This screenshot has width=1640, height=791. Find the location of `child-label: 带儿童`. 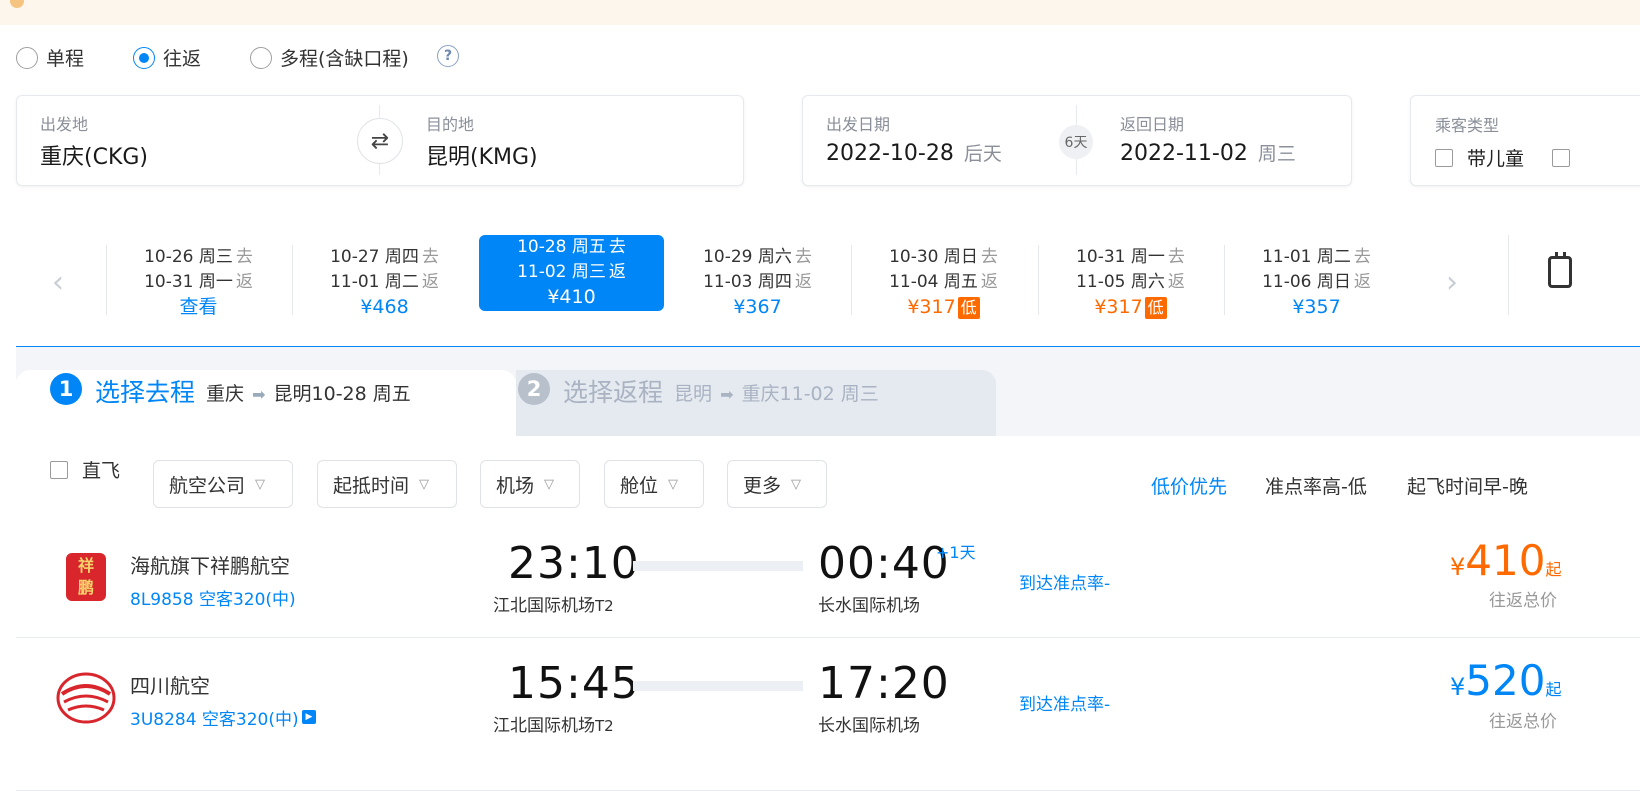

child-label: 带儿童 is located at coordinates (1496, 159).